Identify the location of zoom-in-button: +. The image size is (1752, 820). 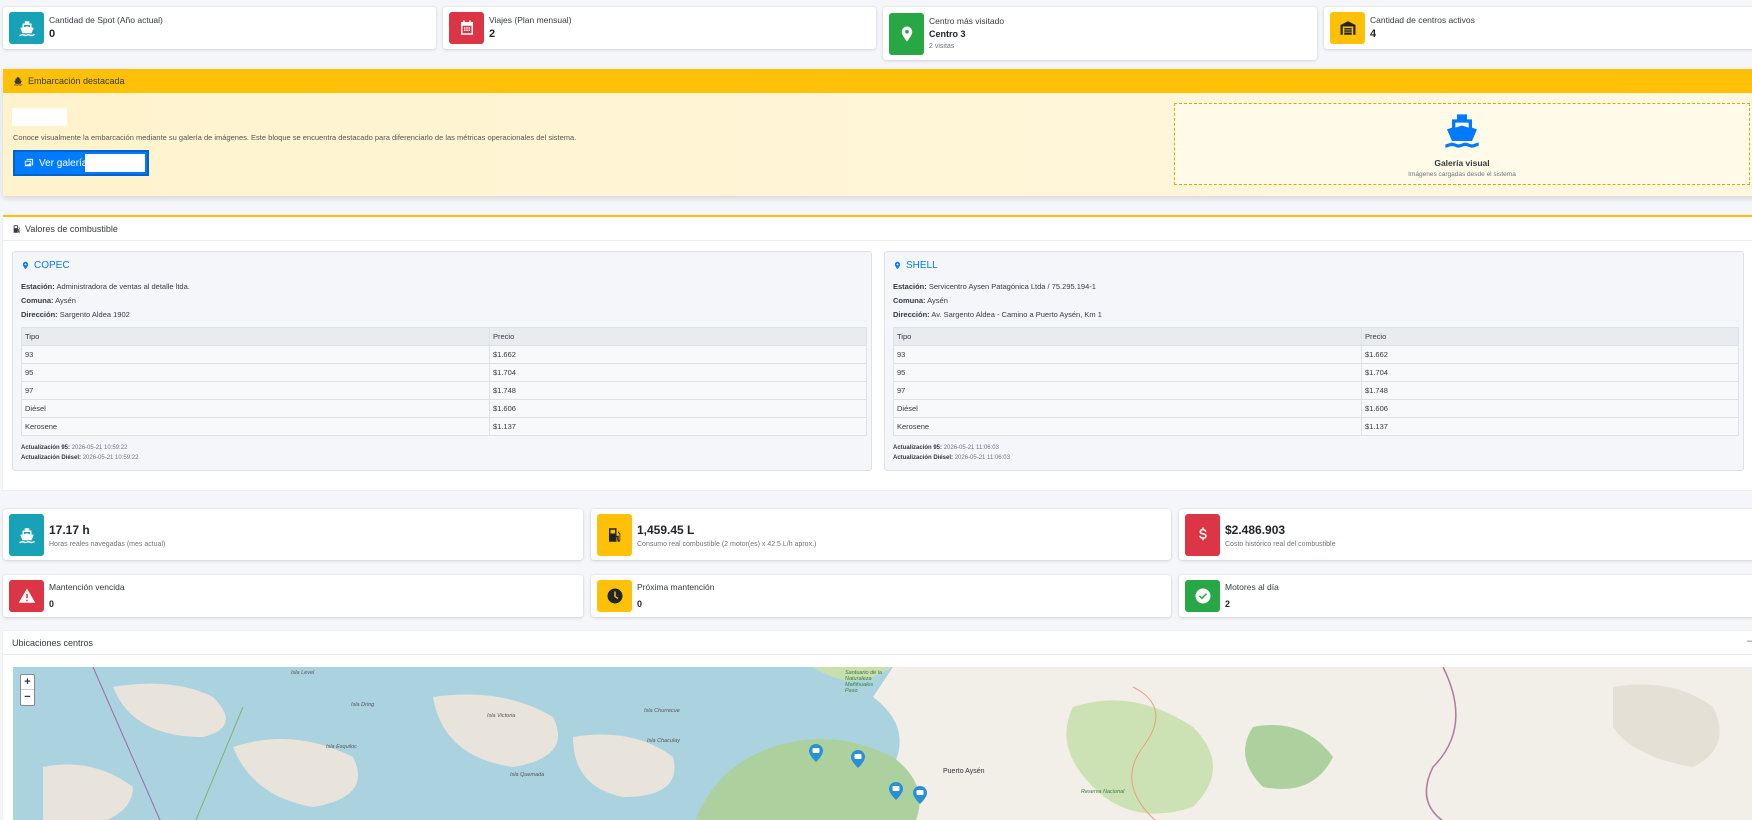
(27, 682).